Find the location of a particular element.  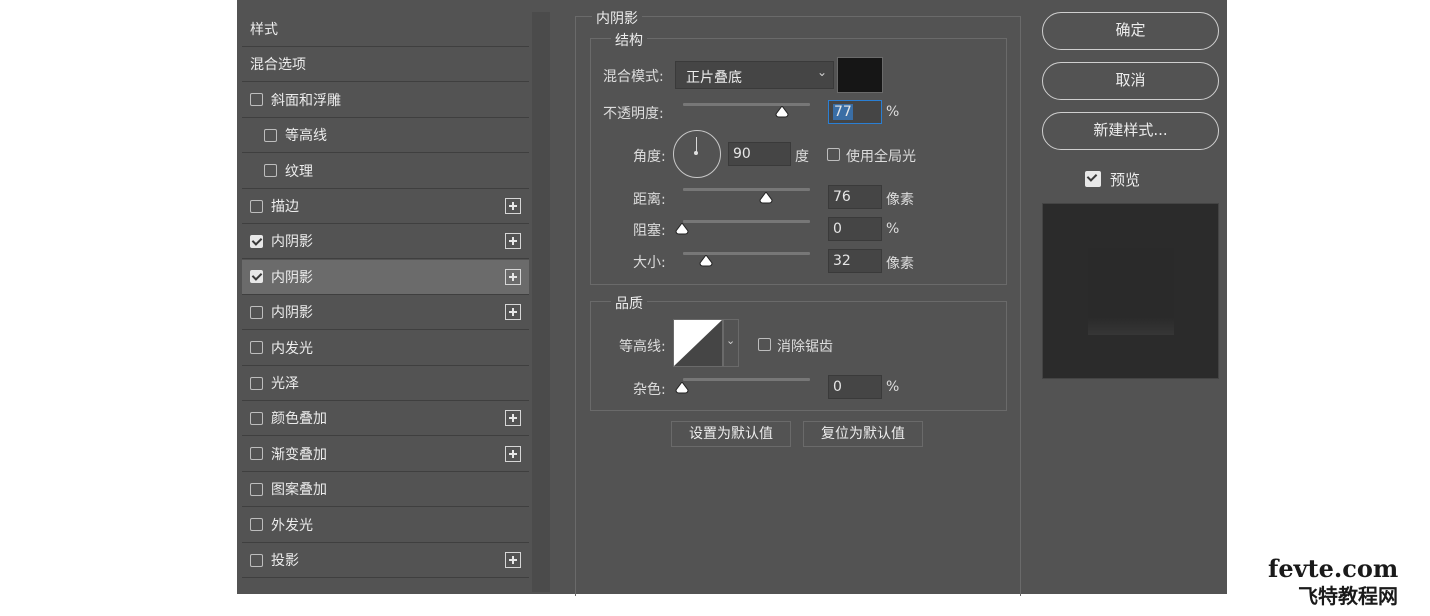

reset-default-button: 复位为默认值 is located at coordinates (863, 434).